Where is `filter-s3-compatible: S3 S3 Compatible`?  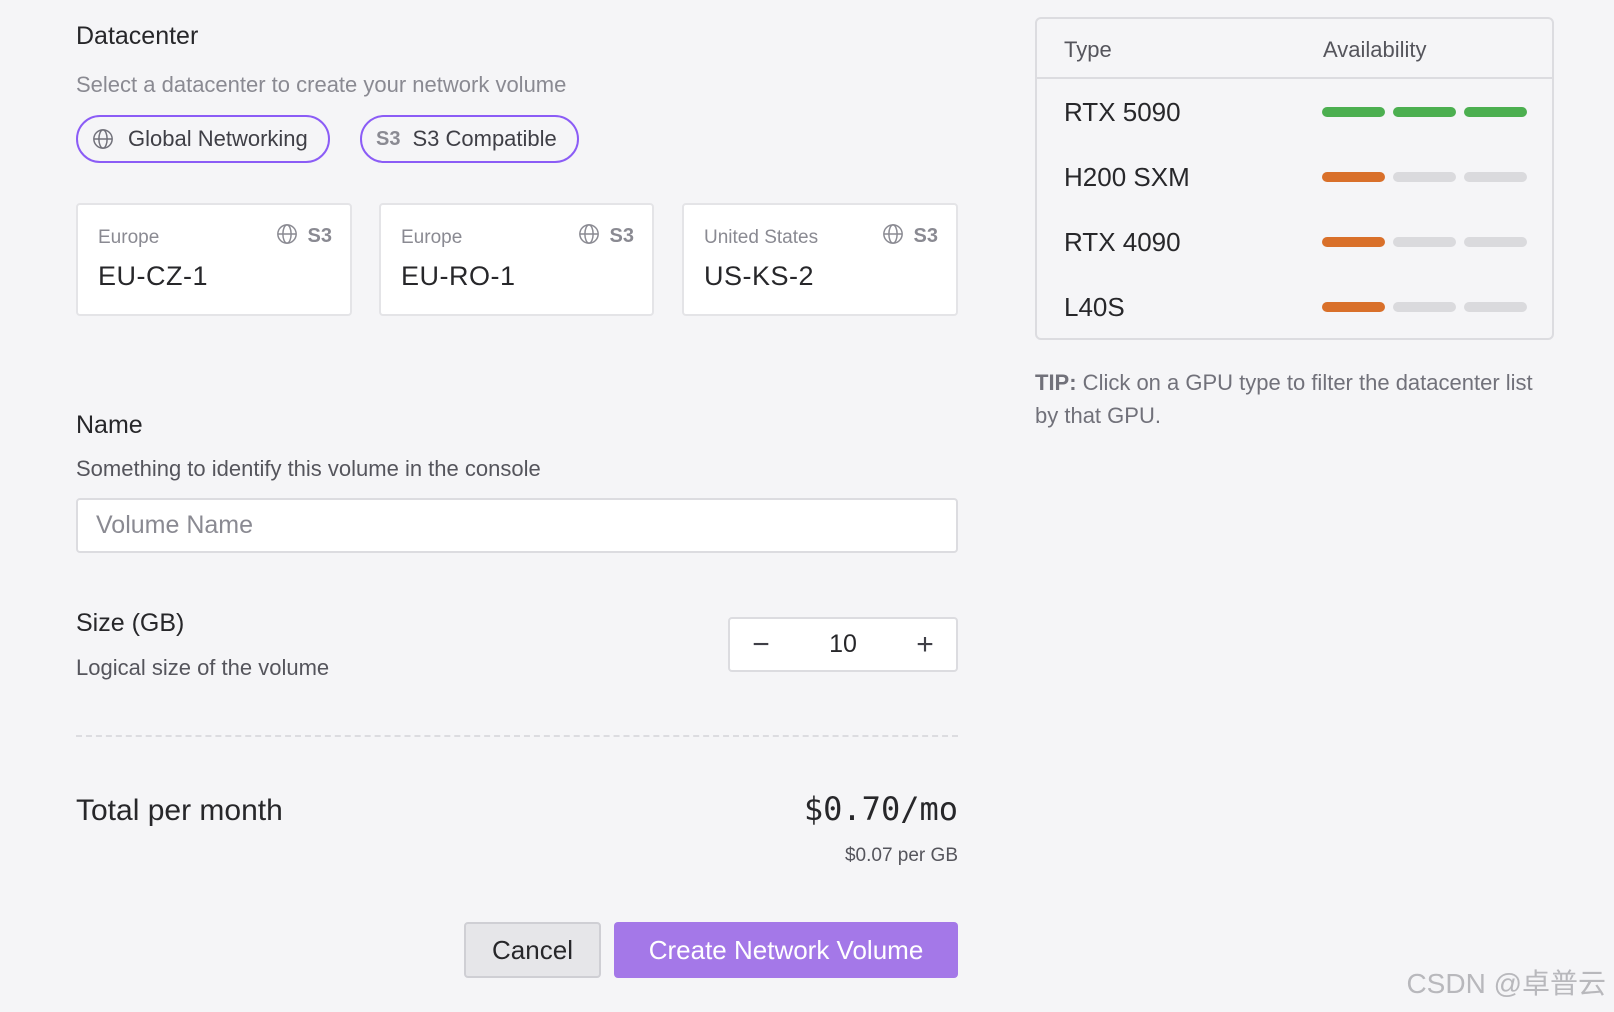
filter-s3-compatible: S3 S3 Compatible is located at coordinates (469, 139).